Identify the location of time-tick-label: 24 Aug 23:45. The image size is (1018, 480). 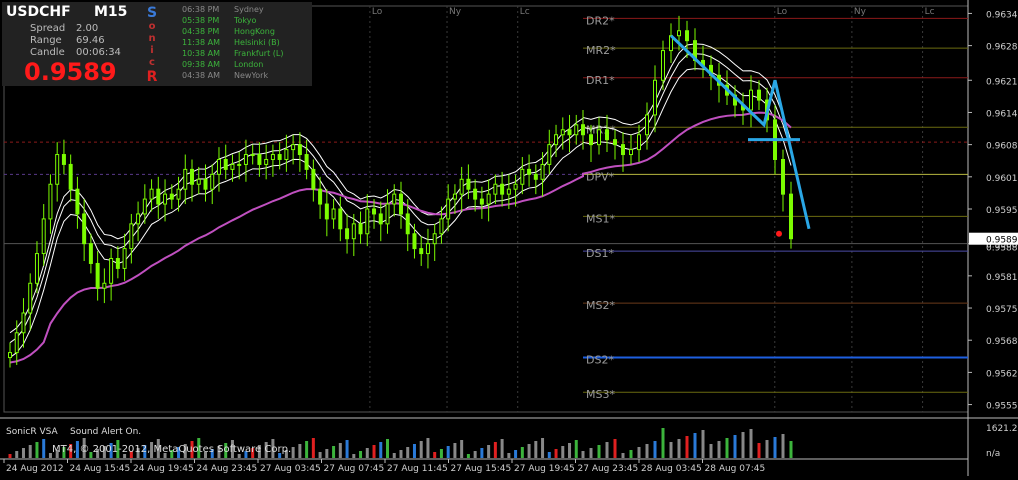
(227, 469).